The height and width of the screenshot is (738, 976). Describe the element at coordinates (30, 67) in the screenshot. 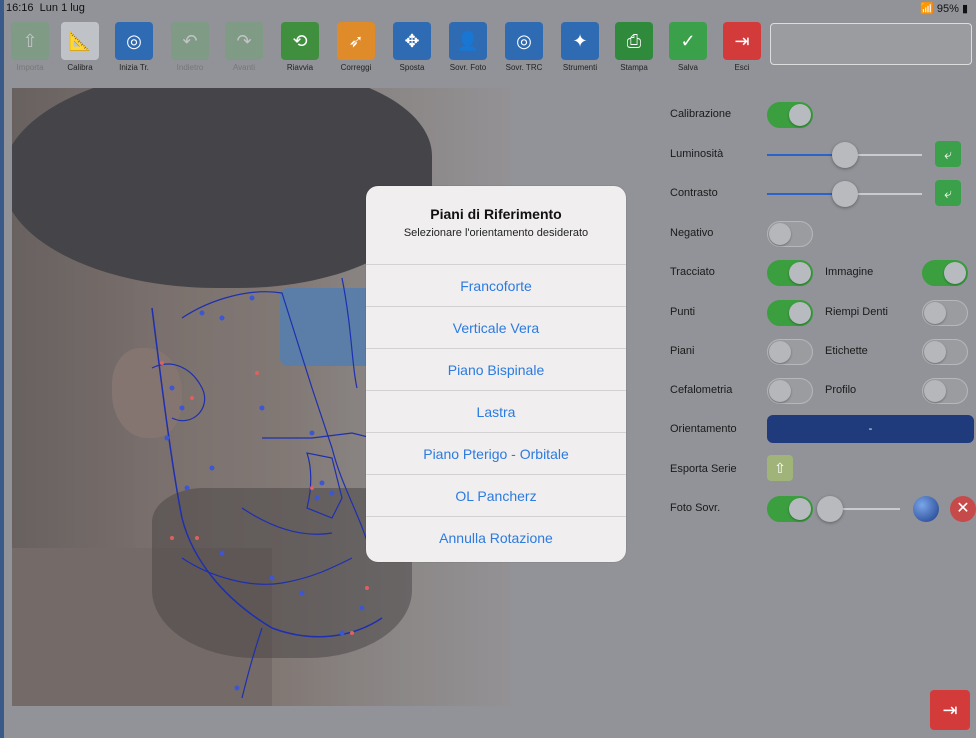

I see `toolbar-label: Importa` at that location.